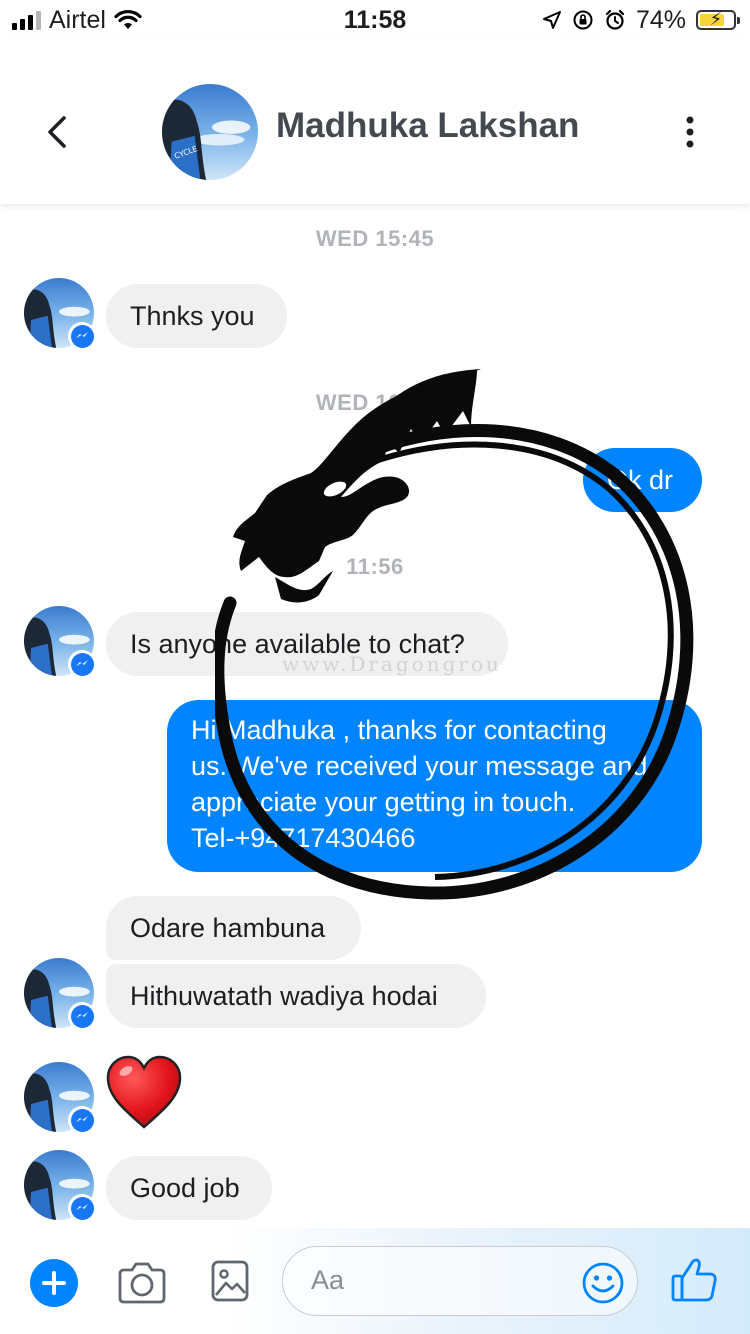 The width and height of the screenshot is (750, 1334). What do you see at coordinates (303, 838) in the screenshot?
I see `message-line: Tel-+94717430466` at bounding box center [303, 838].